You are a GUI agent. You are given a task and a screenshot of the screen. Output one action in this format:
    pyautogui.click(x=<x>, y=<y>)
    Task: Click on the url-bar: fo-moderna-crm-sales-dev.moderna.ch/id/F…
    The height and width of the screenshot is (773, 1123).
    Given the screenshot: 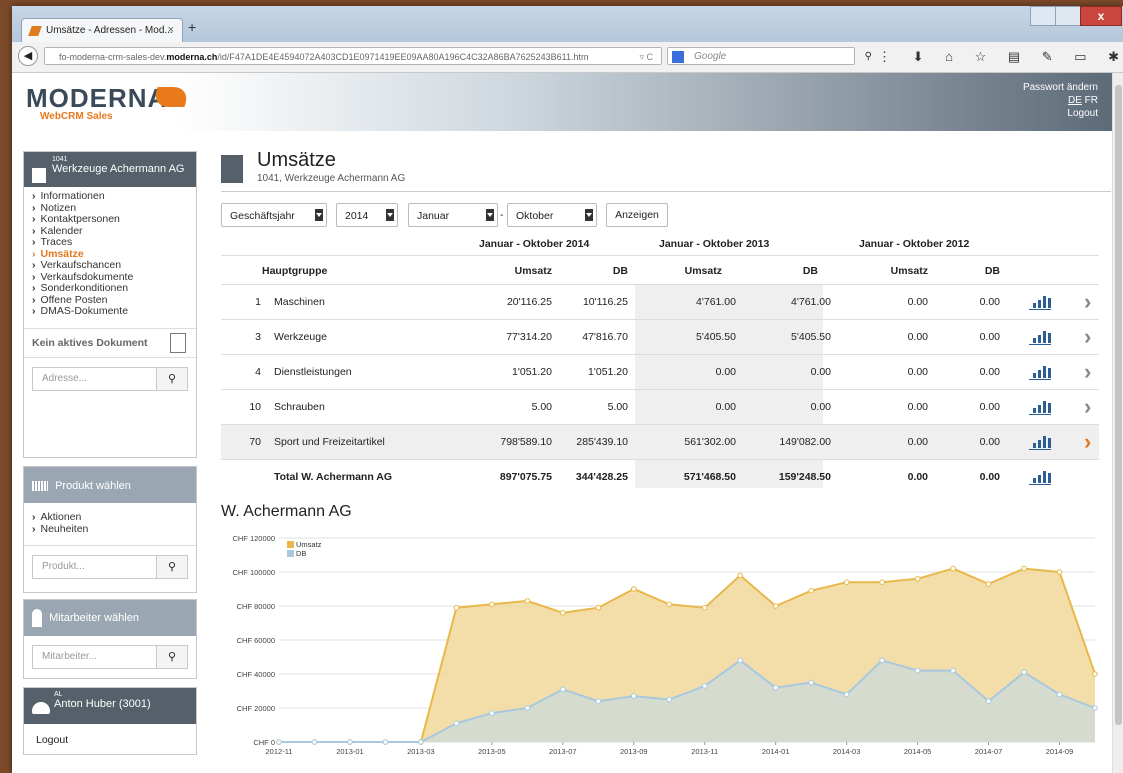 What is the action you would take?
    pyautogui.click(x=353, y=56)
    